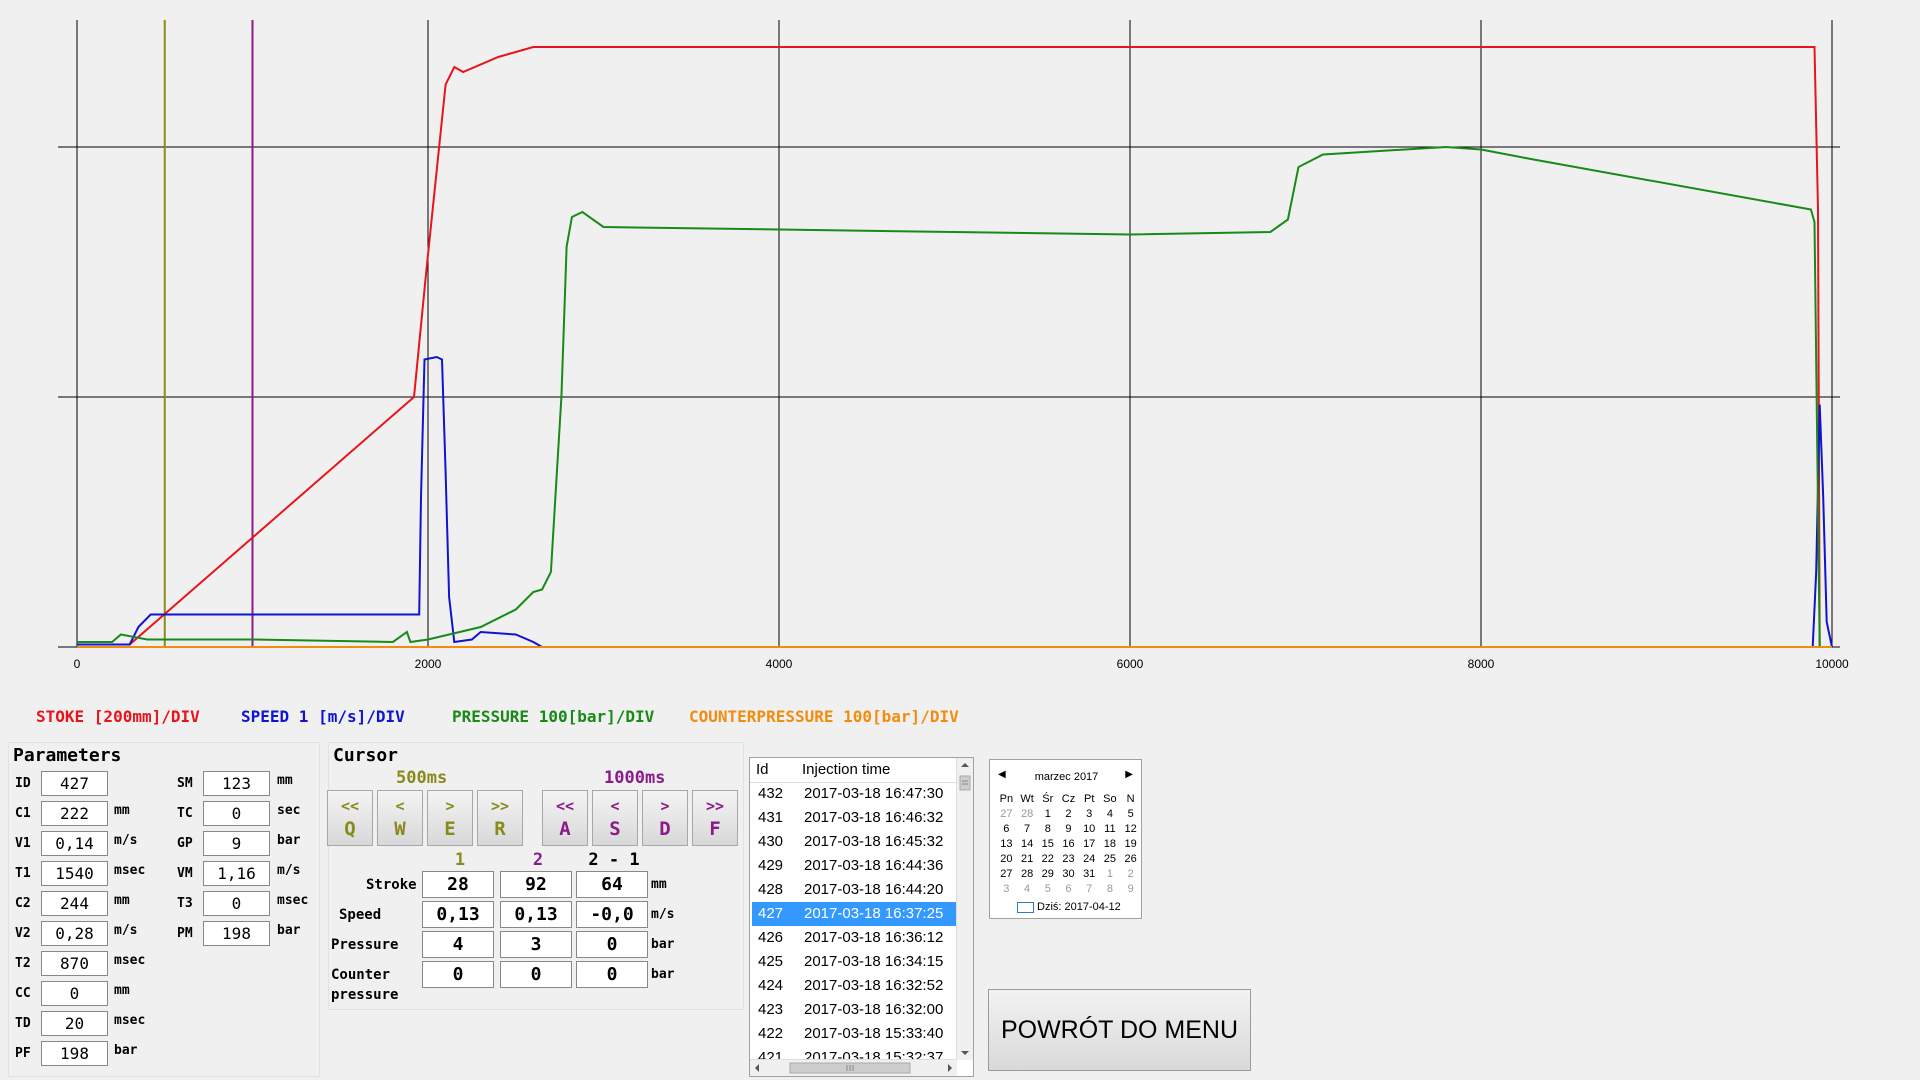 The height and width of the screenshot is (1080, 1920). Describe the element at coordinates (1110, 843) in the screenshot. I see `calendar-day: 18` at that location.